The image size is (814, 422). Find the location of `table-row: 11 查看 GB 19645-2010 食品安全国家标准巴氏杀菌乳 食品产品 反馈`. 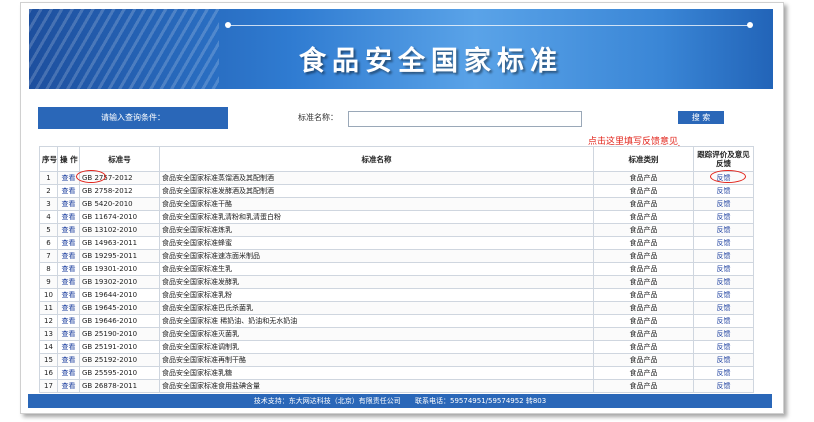

table-row: 11 查看 GB 19645-2010 食品安全国家标准巴氏杀菌乳 食品产品 反馈 is located at coordinates (396, 308).